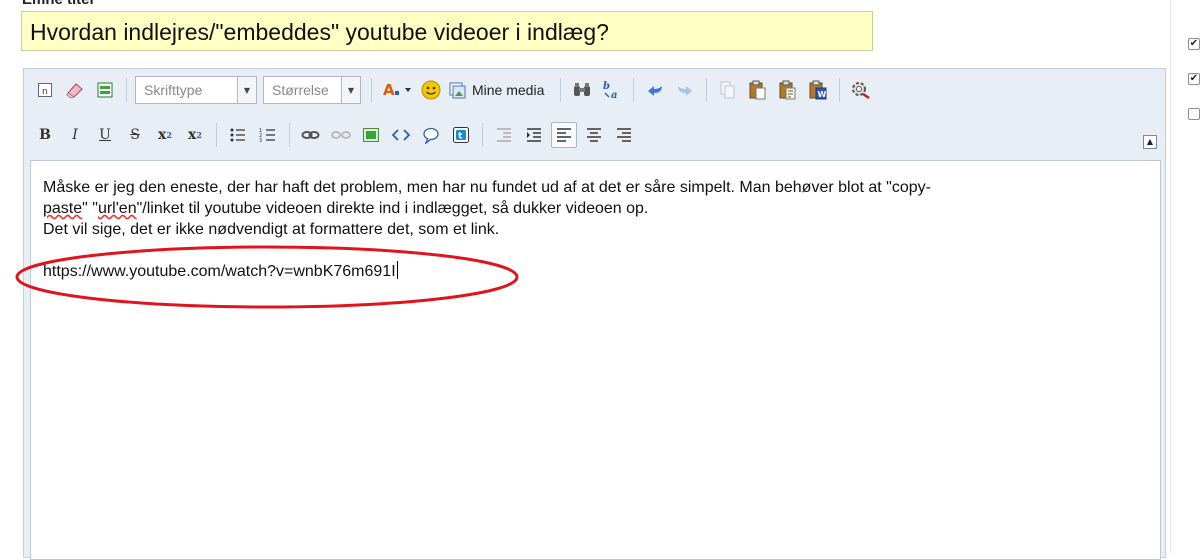  What do you see at coordinates (75, 90) in the screenshot?
I see `eraser-icon` at bounding box center [75, 90].